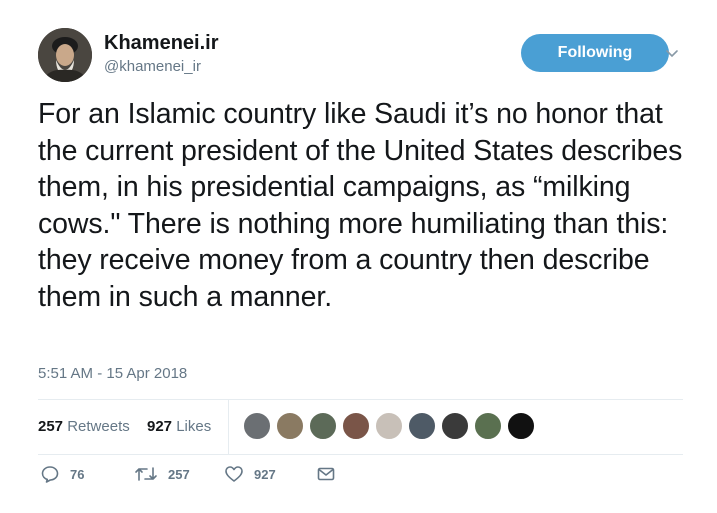  What do you see at coordinates (50, 474) in the screenshot?
I see `reply-icon` at bounding box center [50, 474].